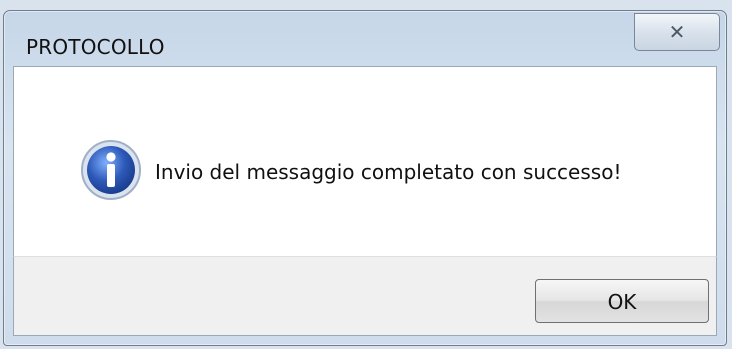  What do you see at coordinates (622, 301) in the screenshot?
I see `ok-button: OK` at bounding box center [622, 301].